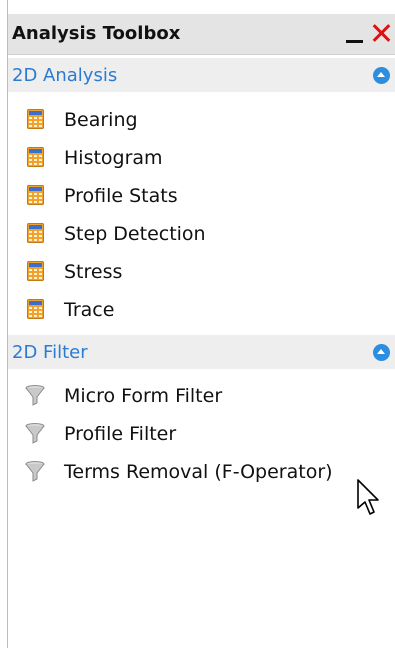 The height and width of the screenshot is (648, 395). Describe the element at coordinates (198, 157) in the screenshot. I see `tool-item-histogram: Histogram` at that location.